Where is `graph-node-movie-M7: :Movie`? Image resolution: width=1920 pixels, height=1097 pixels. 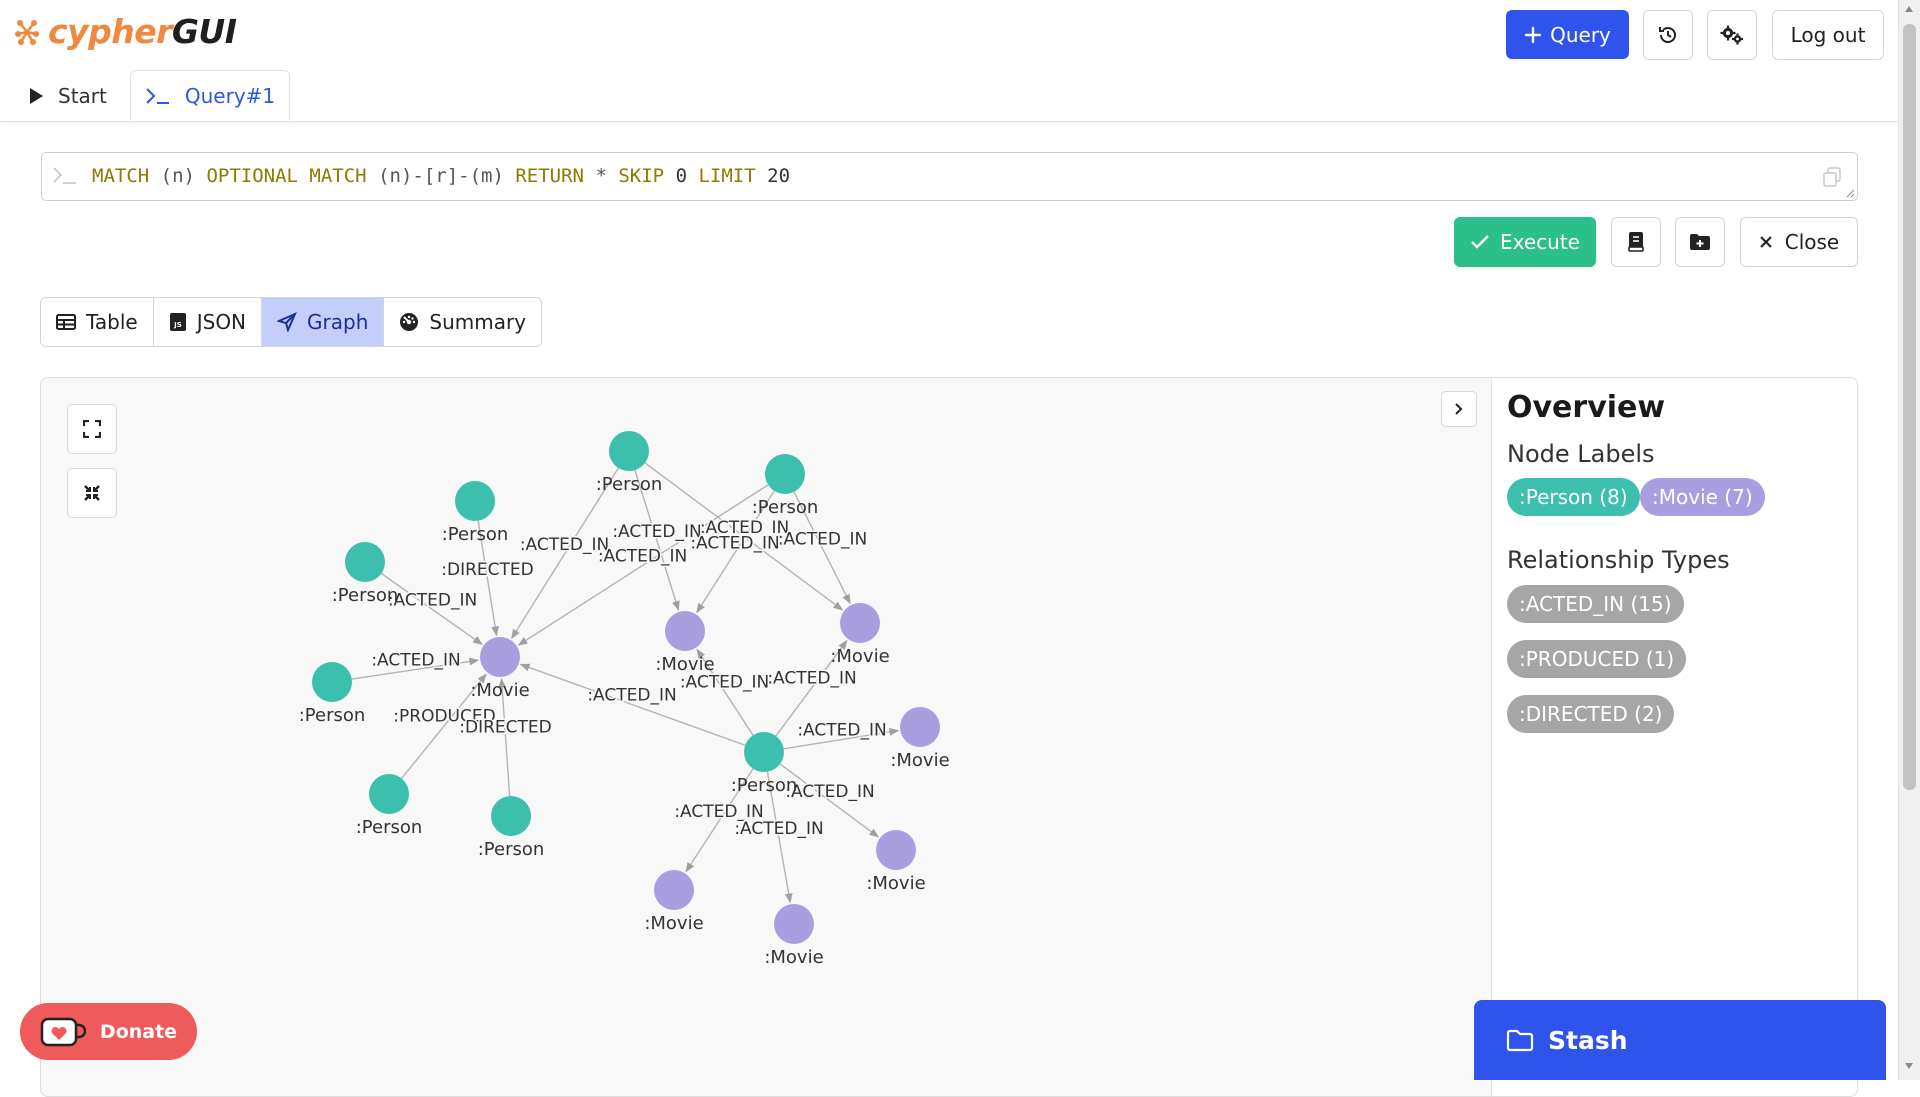 graph-node-movie-M7: :Movie is located at coordinates (794, 936).